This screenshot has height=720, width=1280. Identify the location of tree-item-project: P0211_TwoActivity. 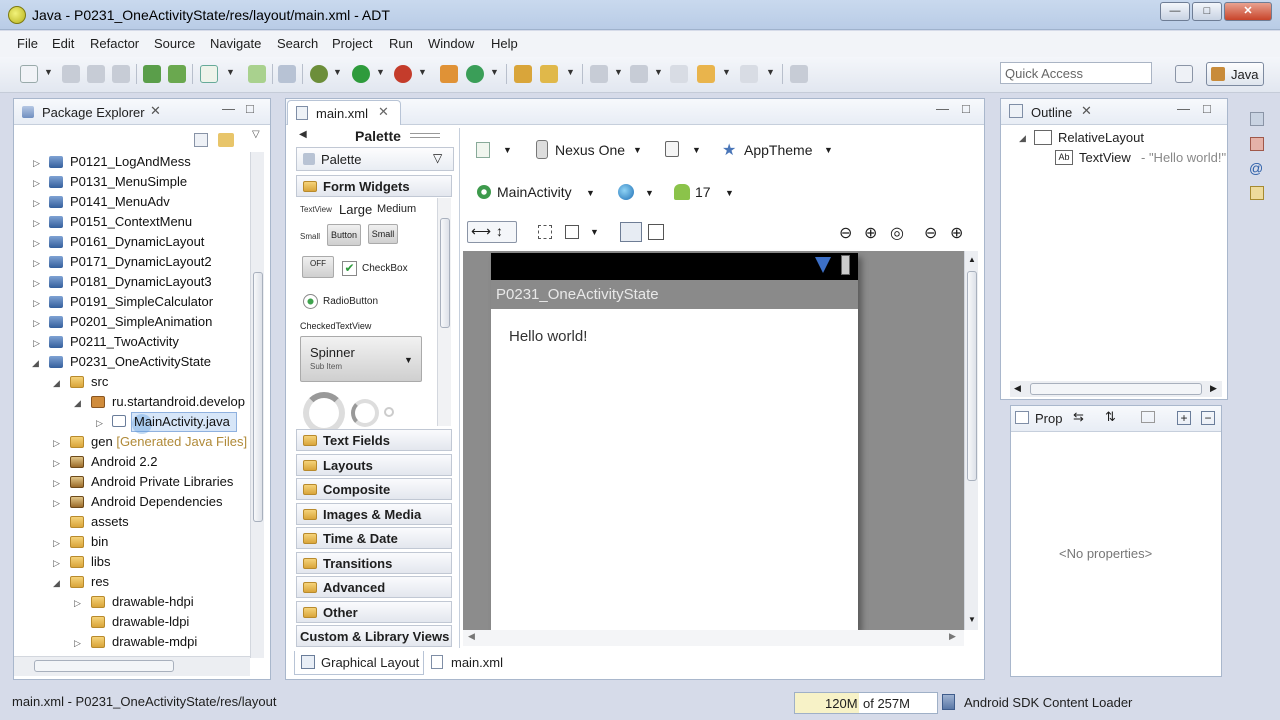
(124, 342).